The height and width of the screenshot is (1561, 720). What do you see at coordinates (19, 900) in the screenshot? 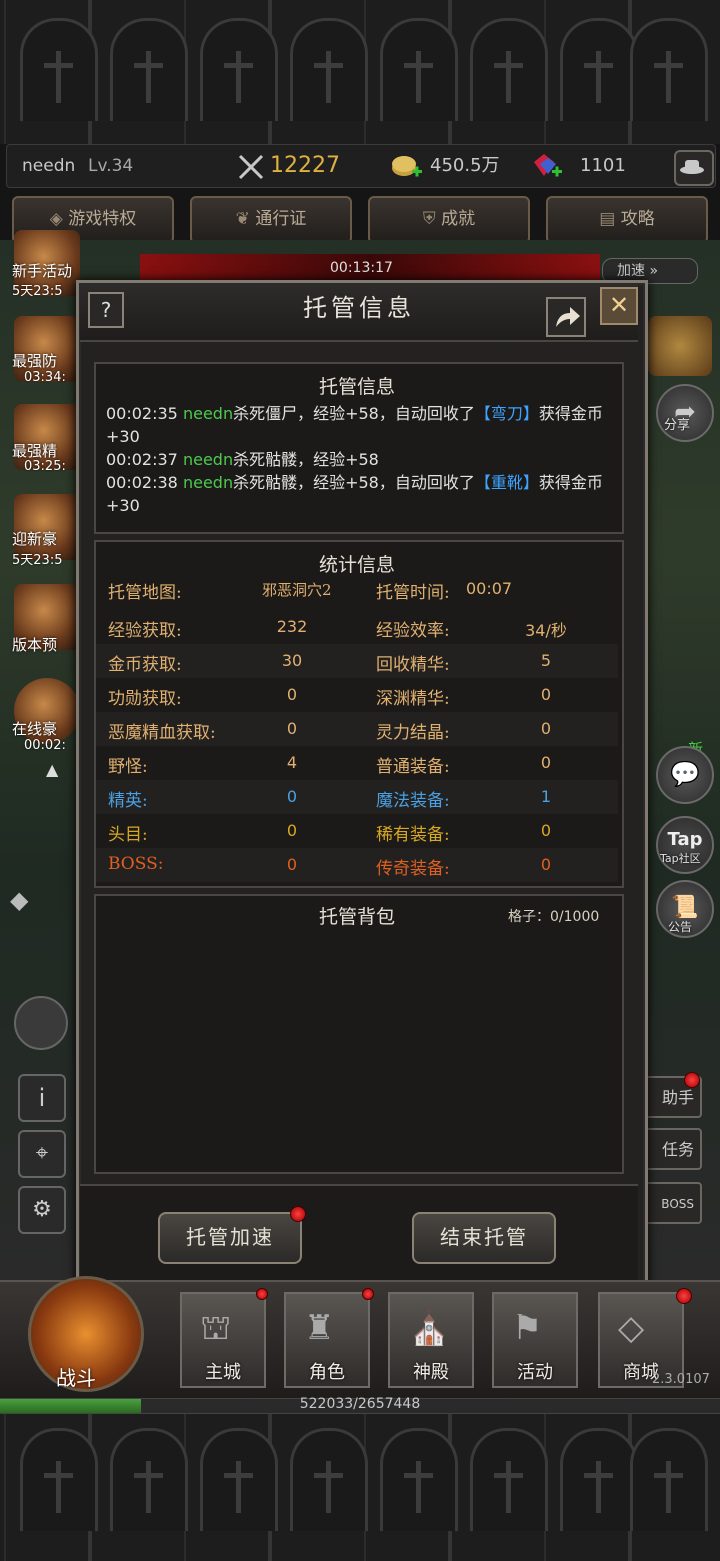
I see `expand-left-icon: ◆` at bounding box center [19, 900].